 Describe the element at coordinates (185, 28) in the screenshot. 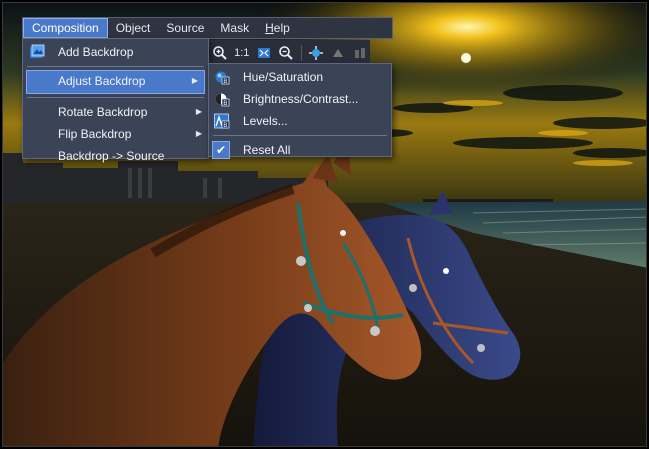

I see `menu-source: Source` at that location.